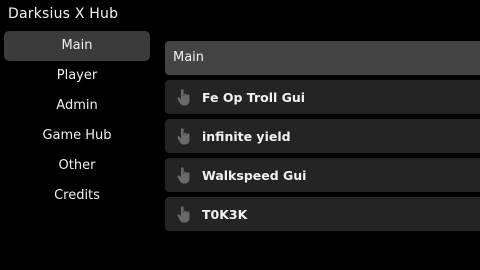  What do you see at coordinates (77, 136) in the screenshot?
I see `sidebar-item-game-hub: Game Hub` at bounding box center [77, 136].